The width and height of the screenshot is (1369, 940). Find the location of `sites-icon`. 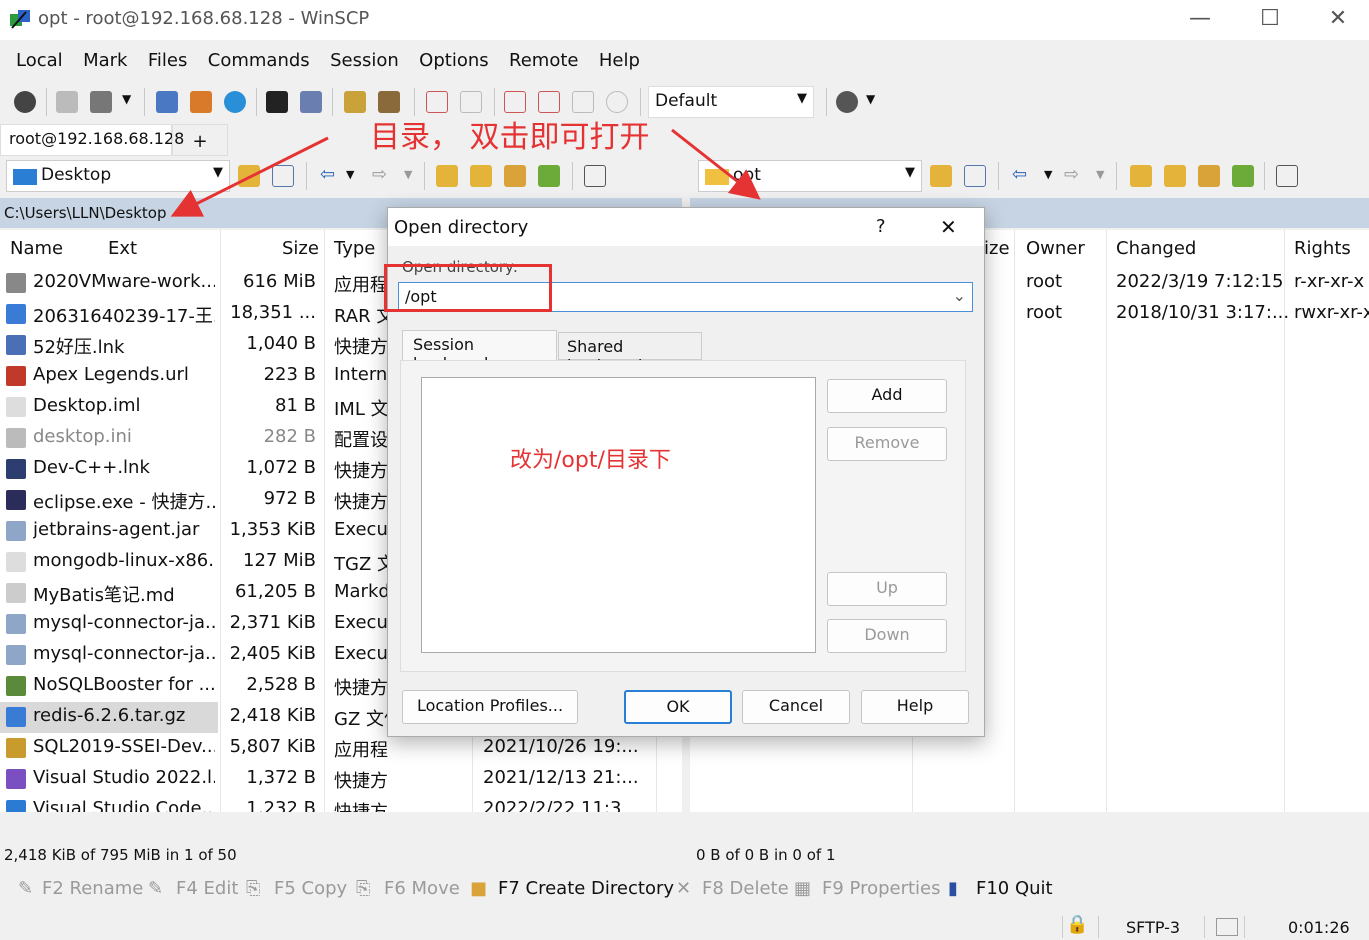

sites-icon is located at coordinates (355, 102).